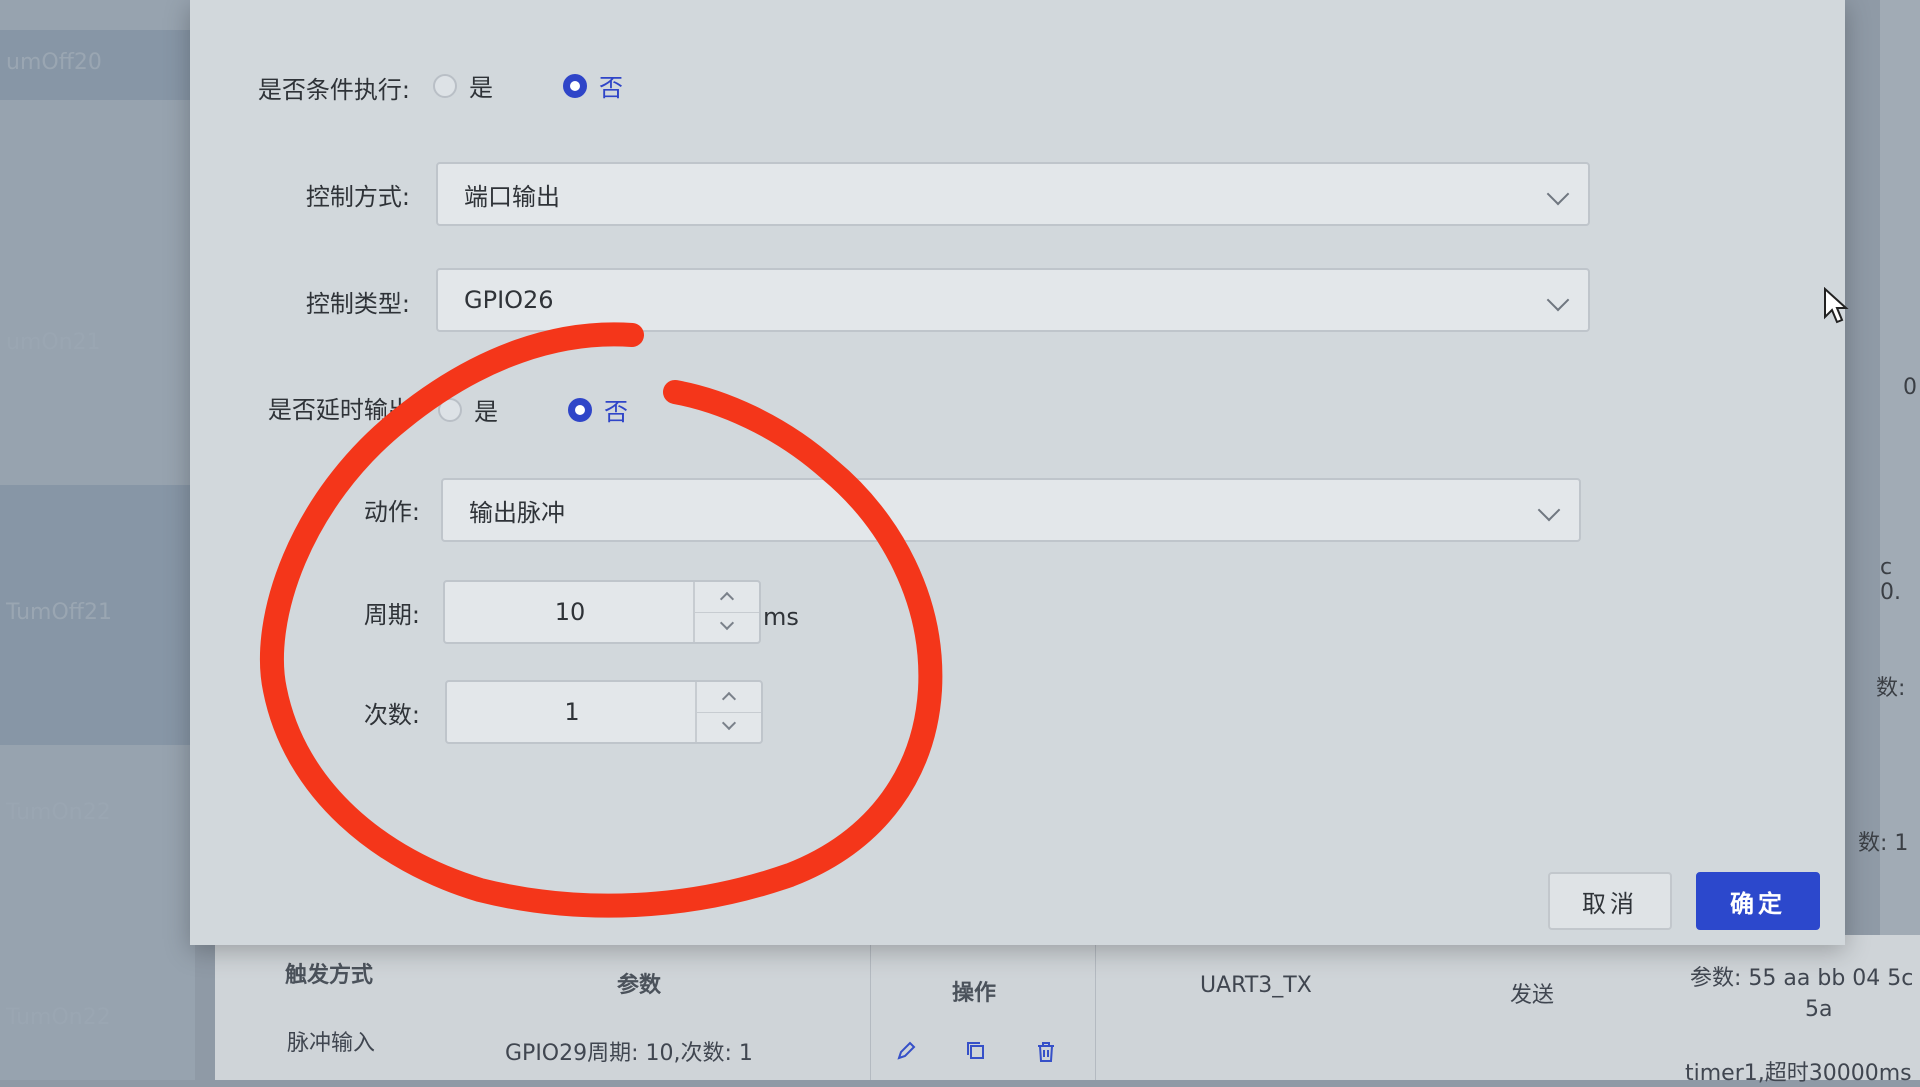  What do you see at coordinates (391, 715) in the screenshot?
I see `count-label: 次数:` at bounding box center [391, 715].